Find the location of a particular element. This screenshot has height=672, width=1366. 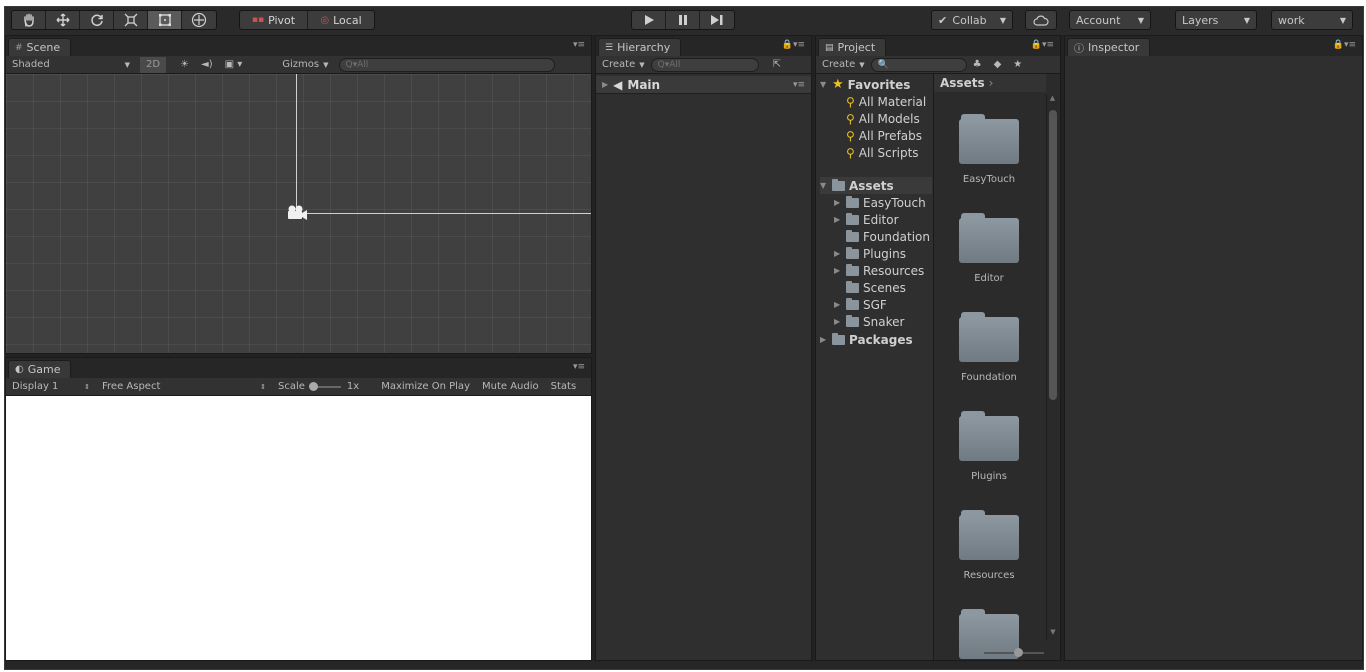

pivot-local-group: ▪▪ Pivot ◎ Local is located at coordinates (307, 20).